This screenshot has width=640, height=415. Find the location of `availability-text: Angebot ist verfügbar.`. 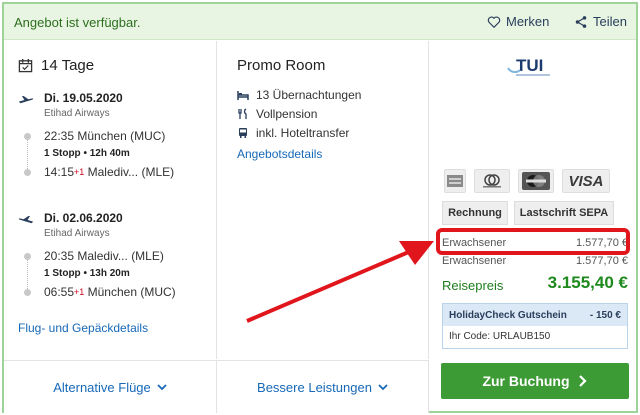

availability-text: Angebot ist verfügbar. is located at coordinates (77, 22).